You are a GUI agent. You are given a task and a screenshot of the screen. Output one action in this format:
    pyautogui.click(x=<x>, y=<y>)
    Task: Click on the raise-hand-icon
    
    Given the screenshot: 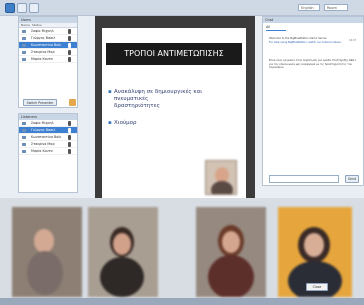 What is the action you would take?
    pyautogui.click(x=72, y=102)
    